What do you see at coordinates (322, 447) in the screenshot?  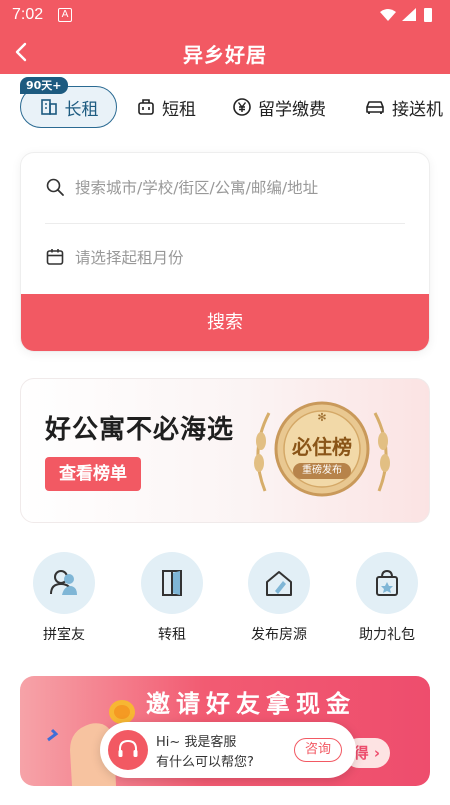 I see `medal-title: 必住榜` at bounding box center [322, 447].